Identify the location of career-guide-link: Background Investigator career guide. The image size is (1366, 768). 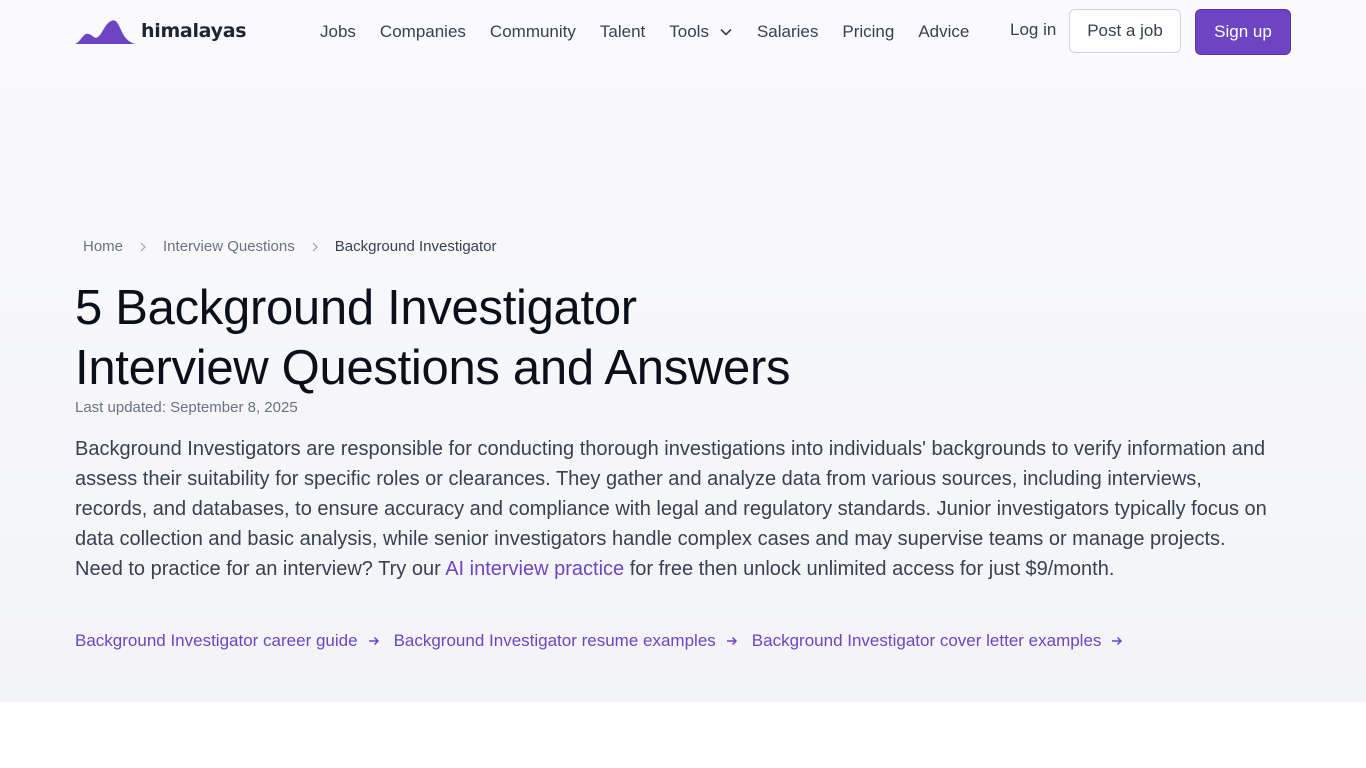
(227, 641).